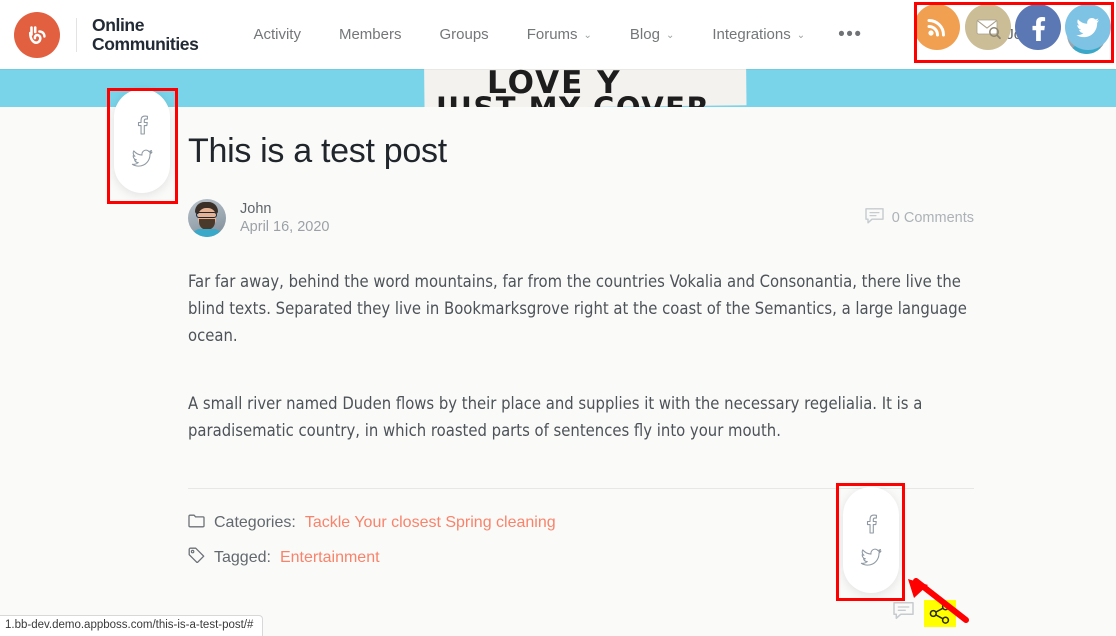 This screenshot has width=1116, height=636. I want to click on tagged-label: Tagged:, so click(242, 557).